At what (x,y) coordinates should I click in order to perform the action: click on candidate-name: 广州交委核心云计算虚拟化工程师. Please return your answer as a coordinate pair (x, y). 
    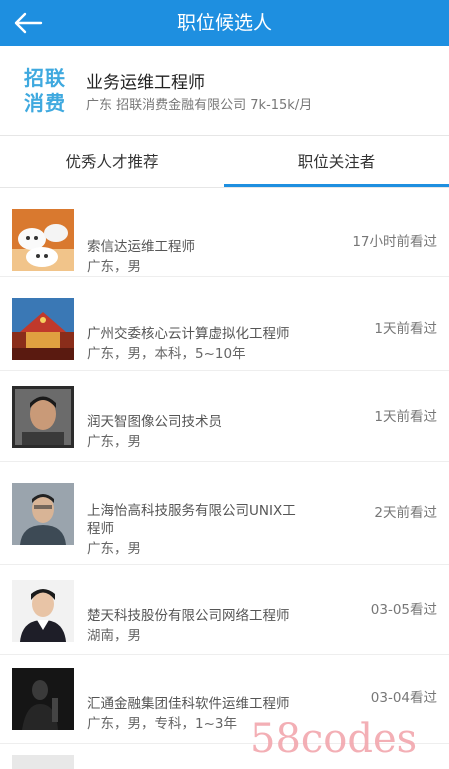
    Looking at the image, I should click on (188, 334).